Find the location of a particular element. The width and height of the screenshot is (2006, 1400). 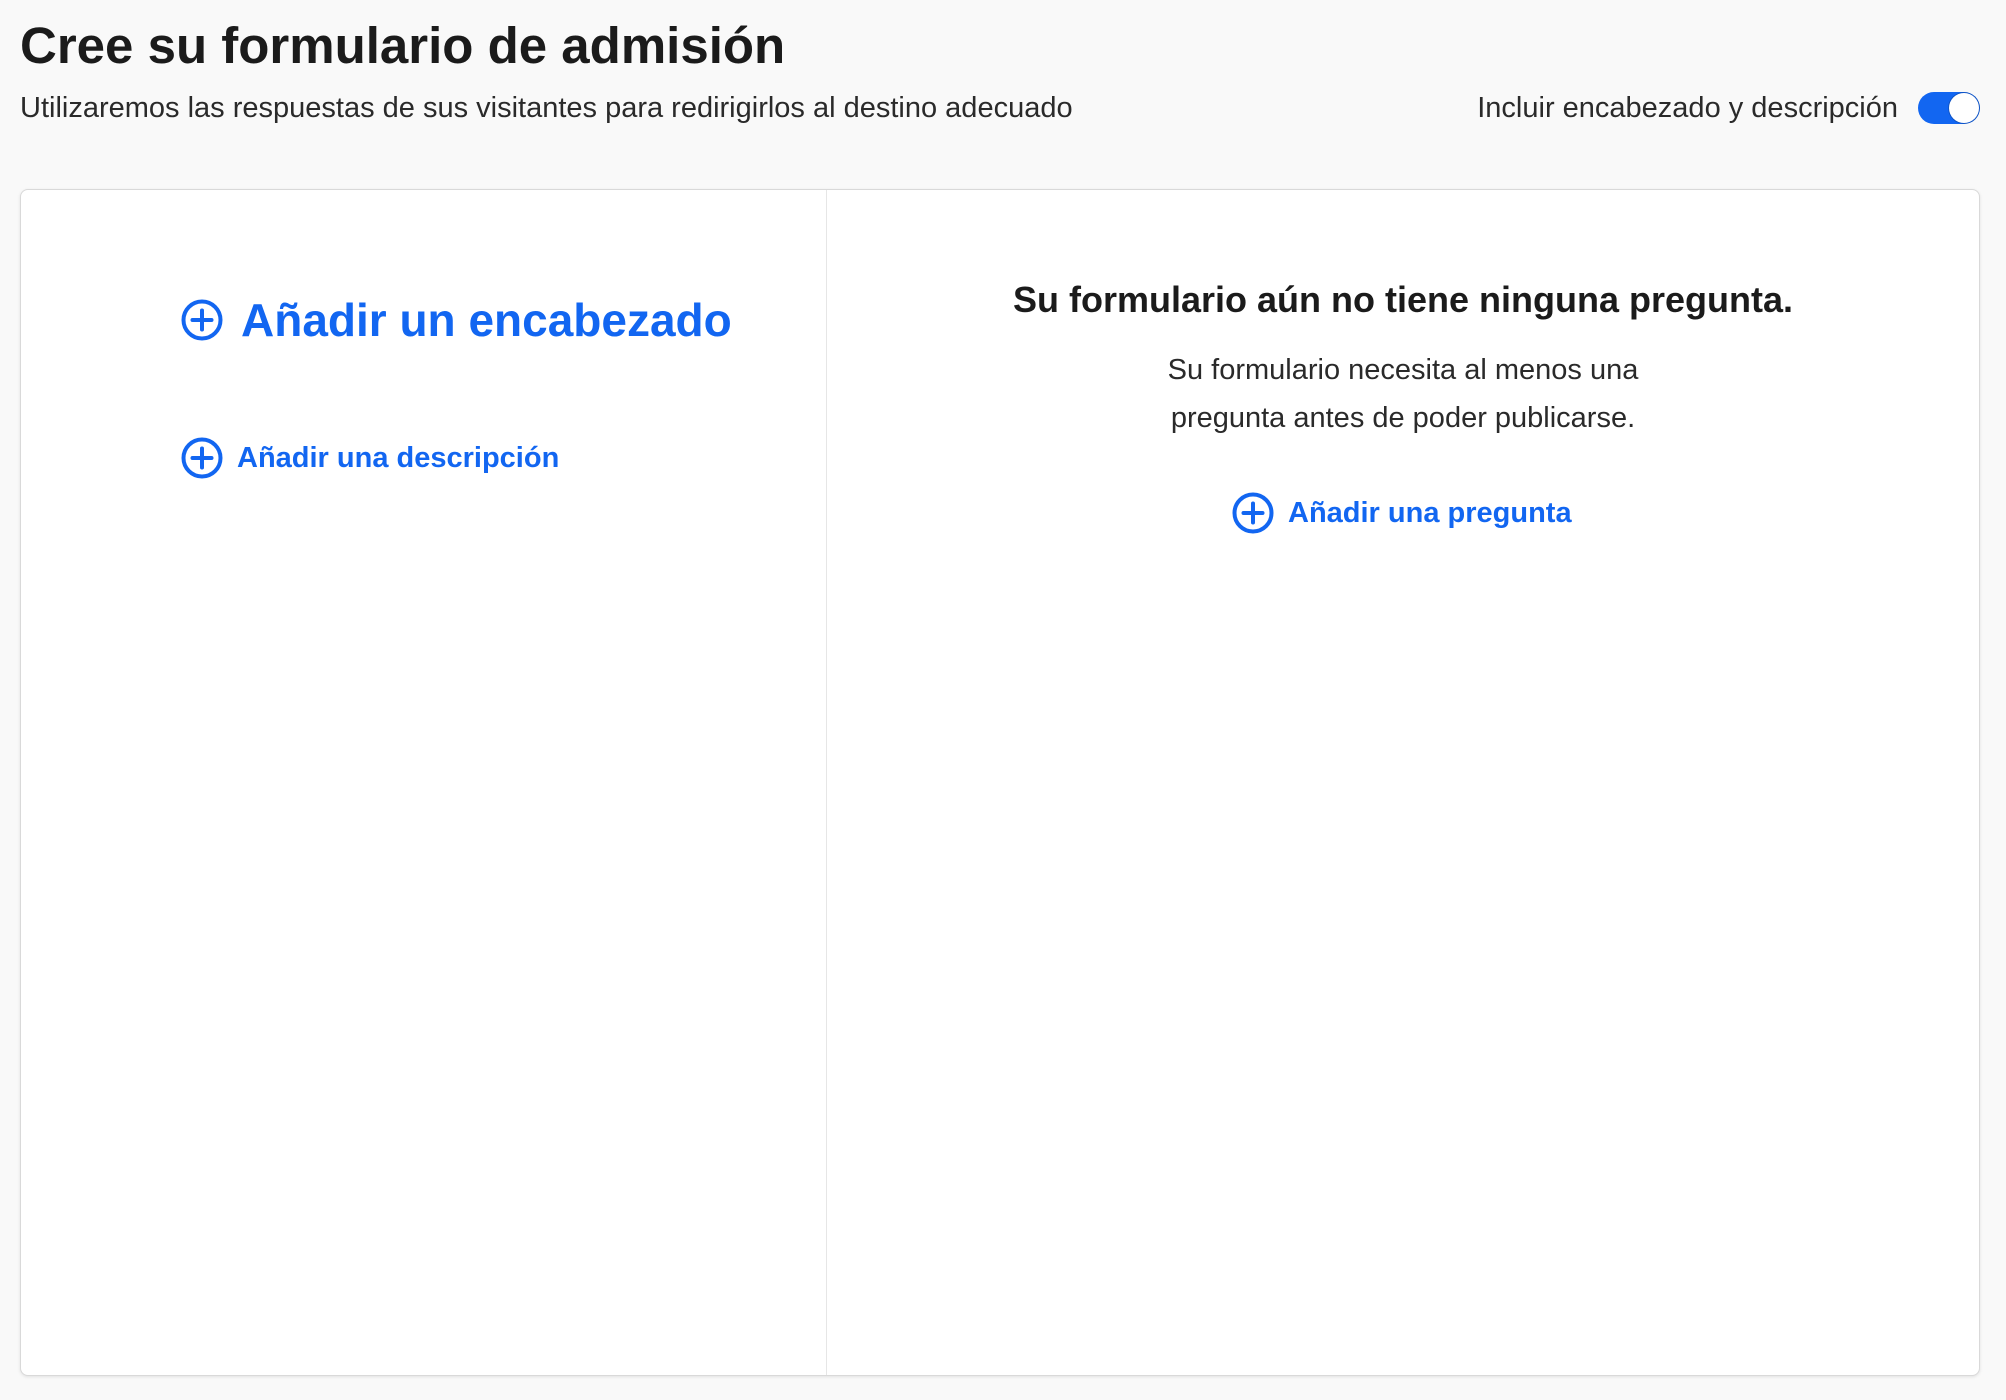

add-heading-button: Añadir un encabezado is located at coordinates (456, 320).